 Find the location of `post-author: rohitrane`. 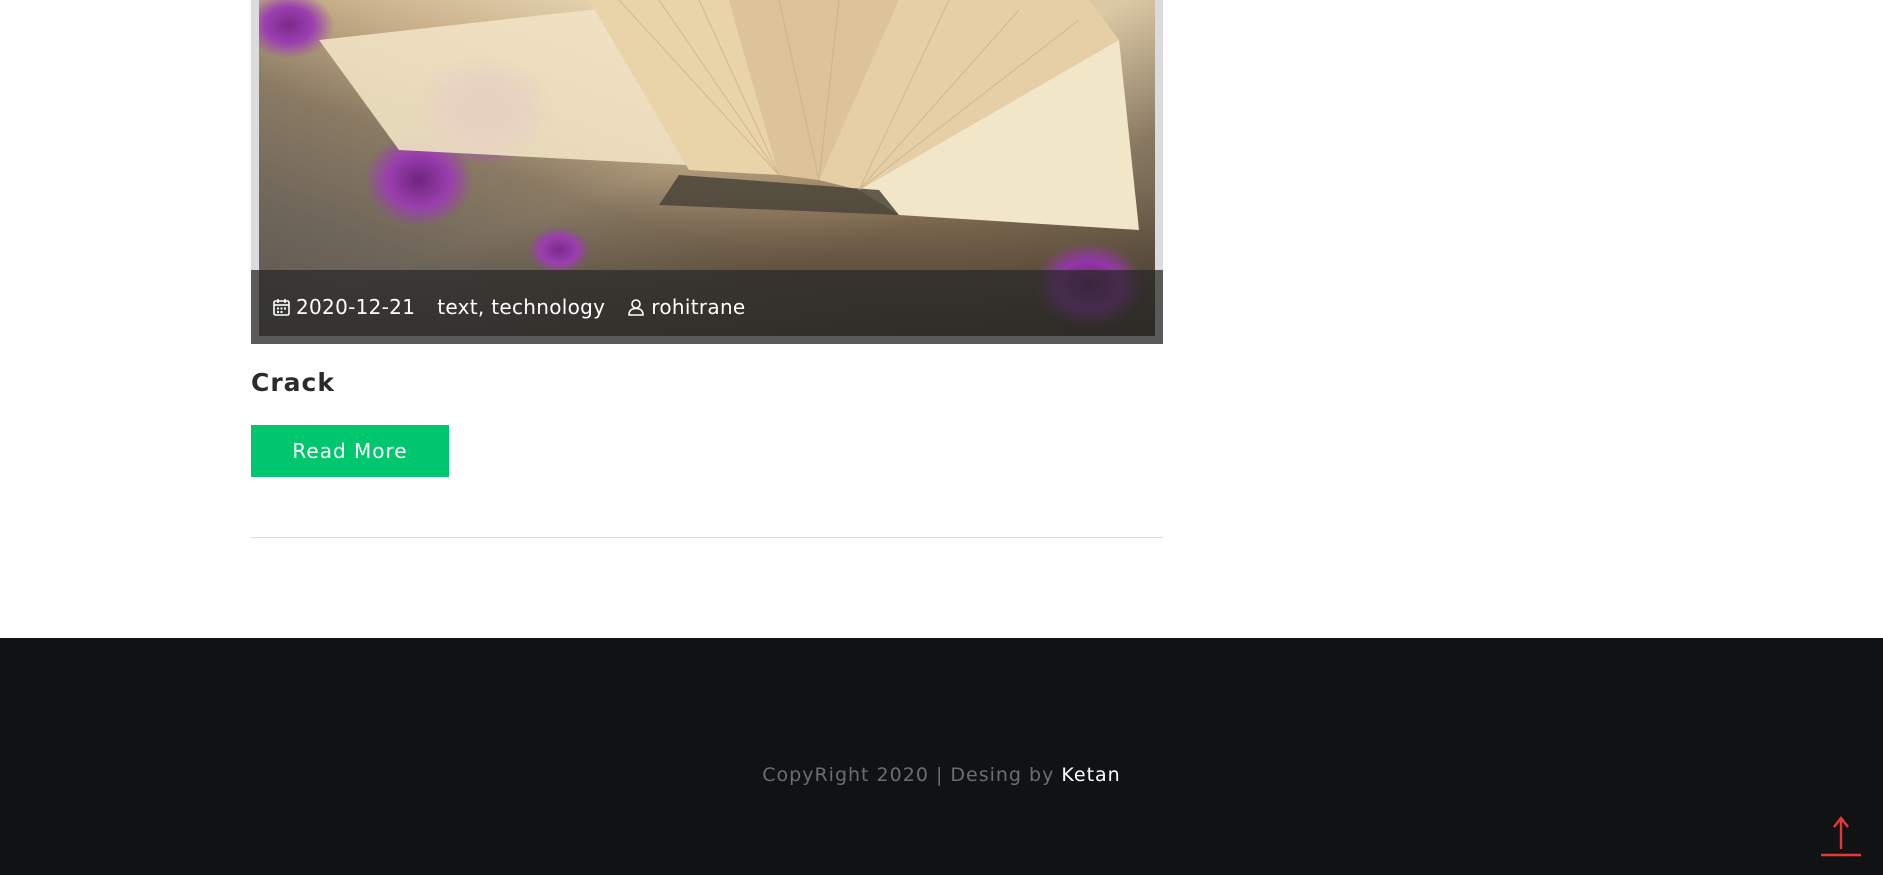

post-author: rohitrane is located at coordinates (686, 307).